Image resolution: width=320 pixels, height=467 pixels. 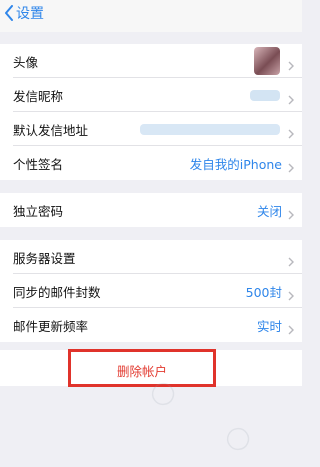 I want to click on sync-count-label: 同步的邮件封数, so click(x=57, y=292).